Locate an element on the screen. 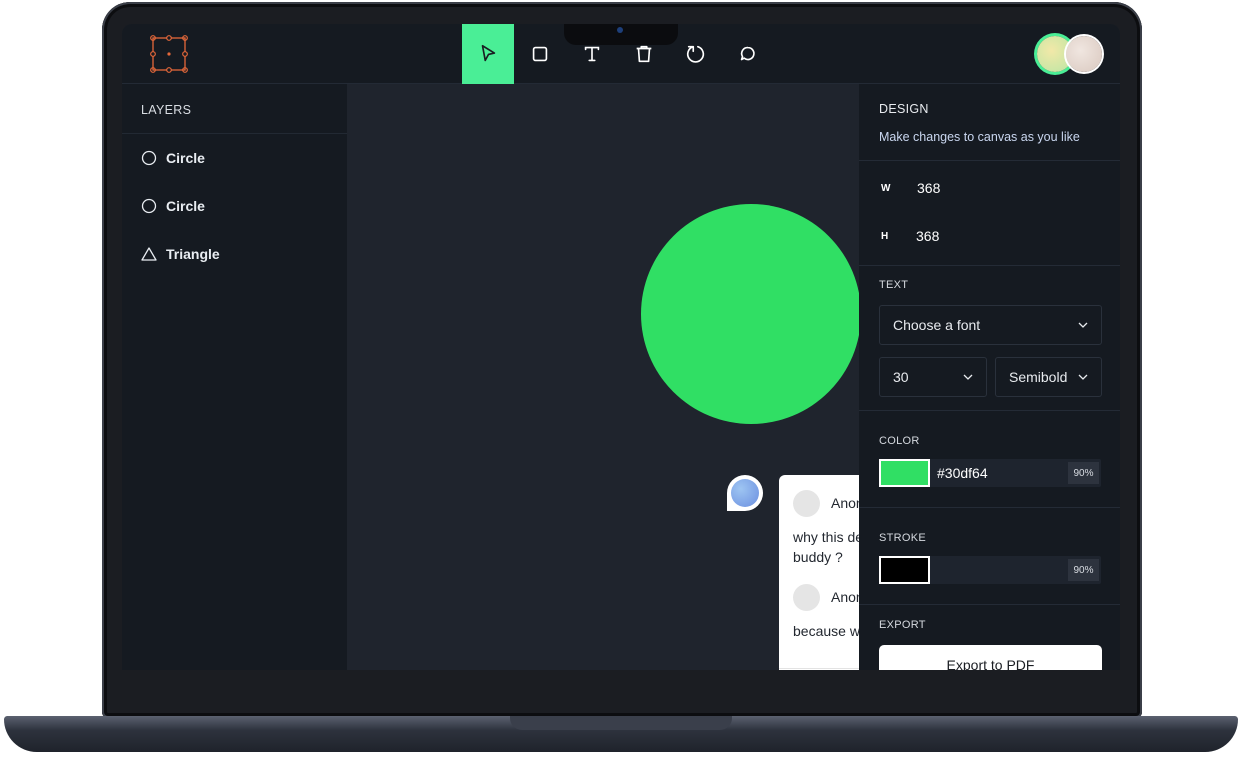 The height and width of the screenshot is (758, 1242). comment-pin is located at coordinates (745, 493).